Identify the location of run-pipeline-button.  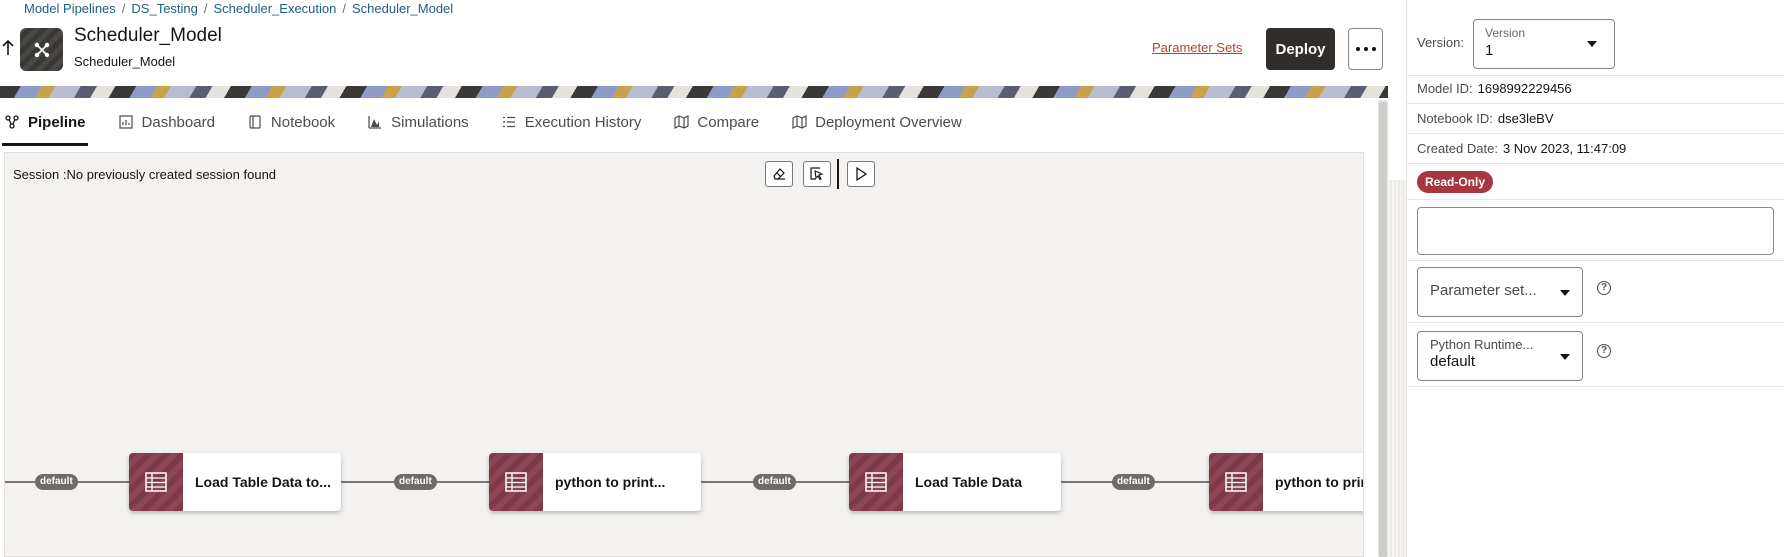
(861, 174).